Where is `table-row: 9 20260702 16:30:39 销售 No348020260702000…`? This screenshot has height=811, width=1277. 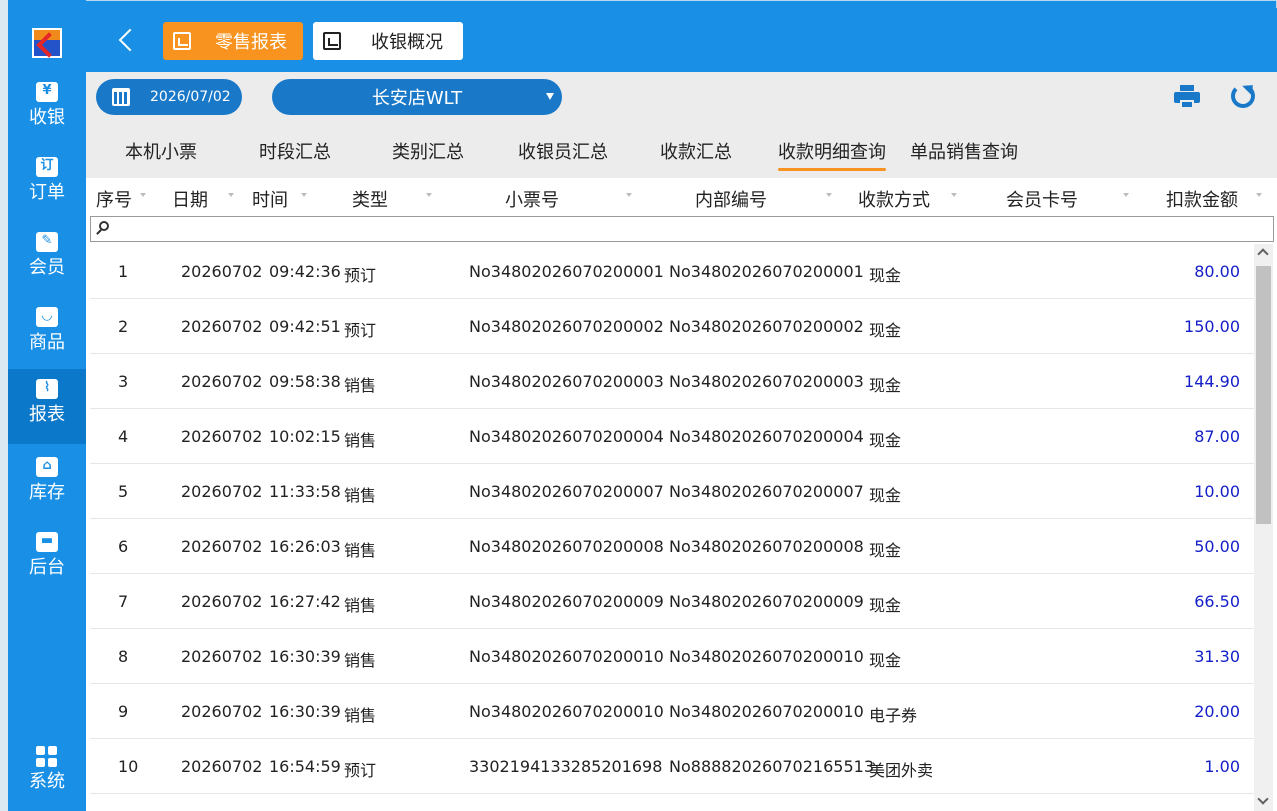
table-row: 9 20260702 16:30:39 销售 No348020260702000… is located at coordinates (672, 711).